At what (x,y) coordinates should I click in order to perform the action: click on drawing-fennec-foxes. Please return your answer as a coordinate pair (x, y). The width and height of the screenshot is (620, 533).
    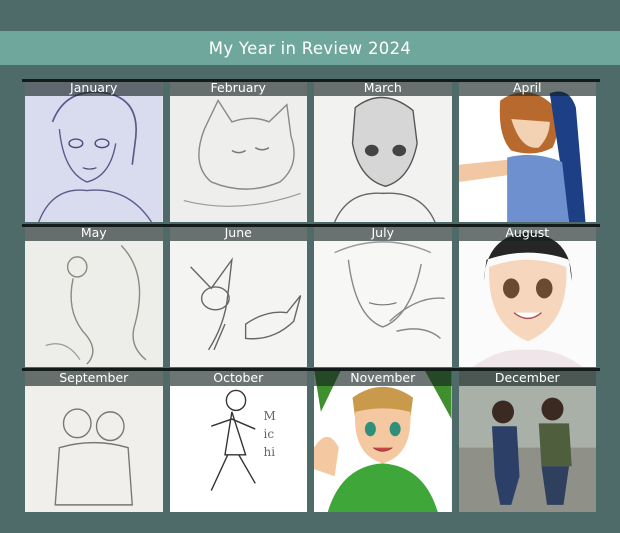
    Looking at the image, I should click on (238, 295).